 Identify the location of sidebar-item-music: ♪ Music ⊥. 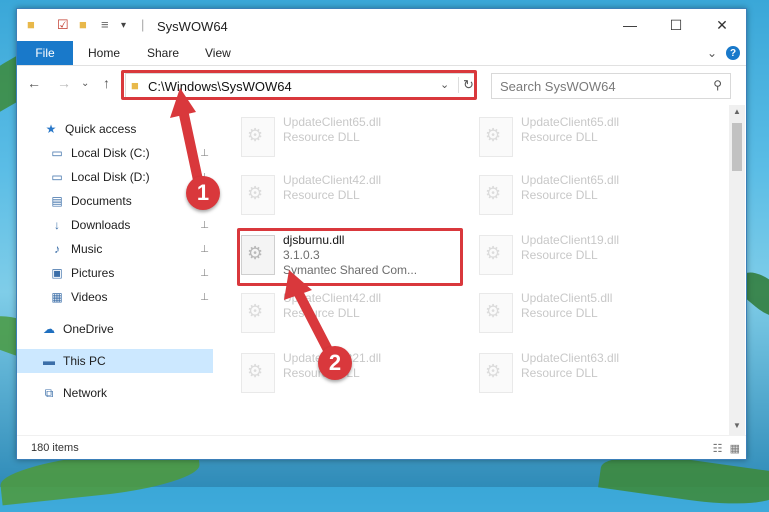
(115, 249).